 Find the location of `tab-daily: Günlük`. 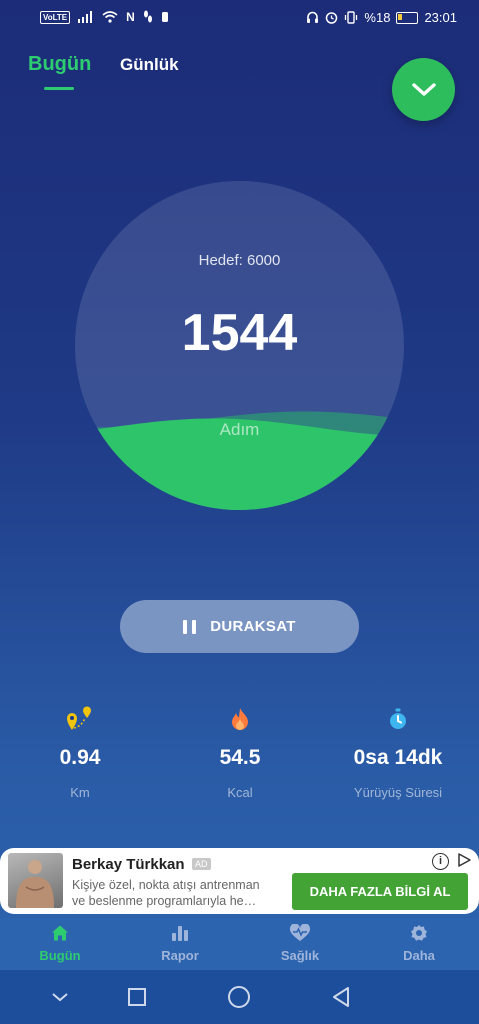

tab-daily: Günlük is located at coordinates (149, 65).